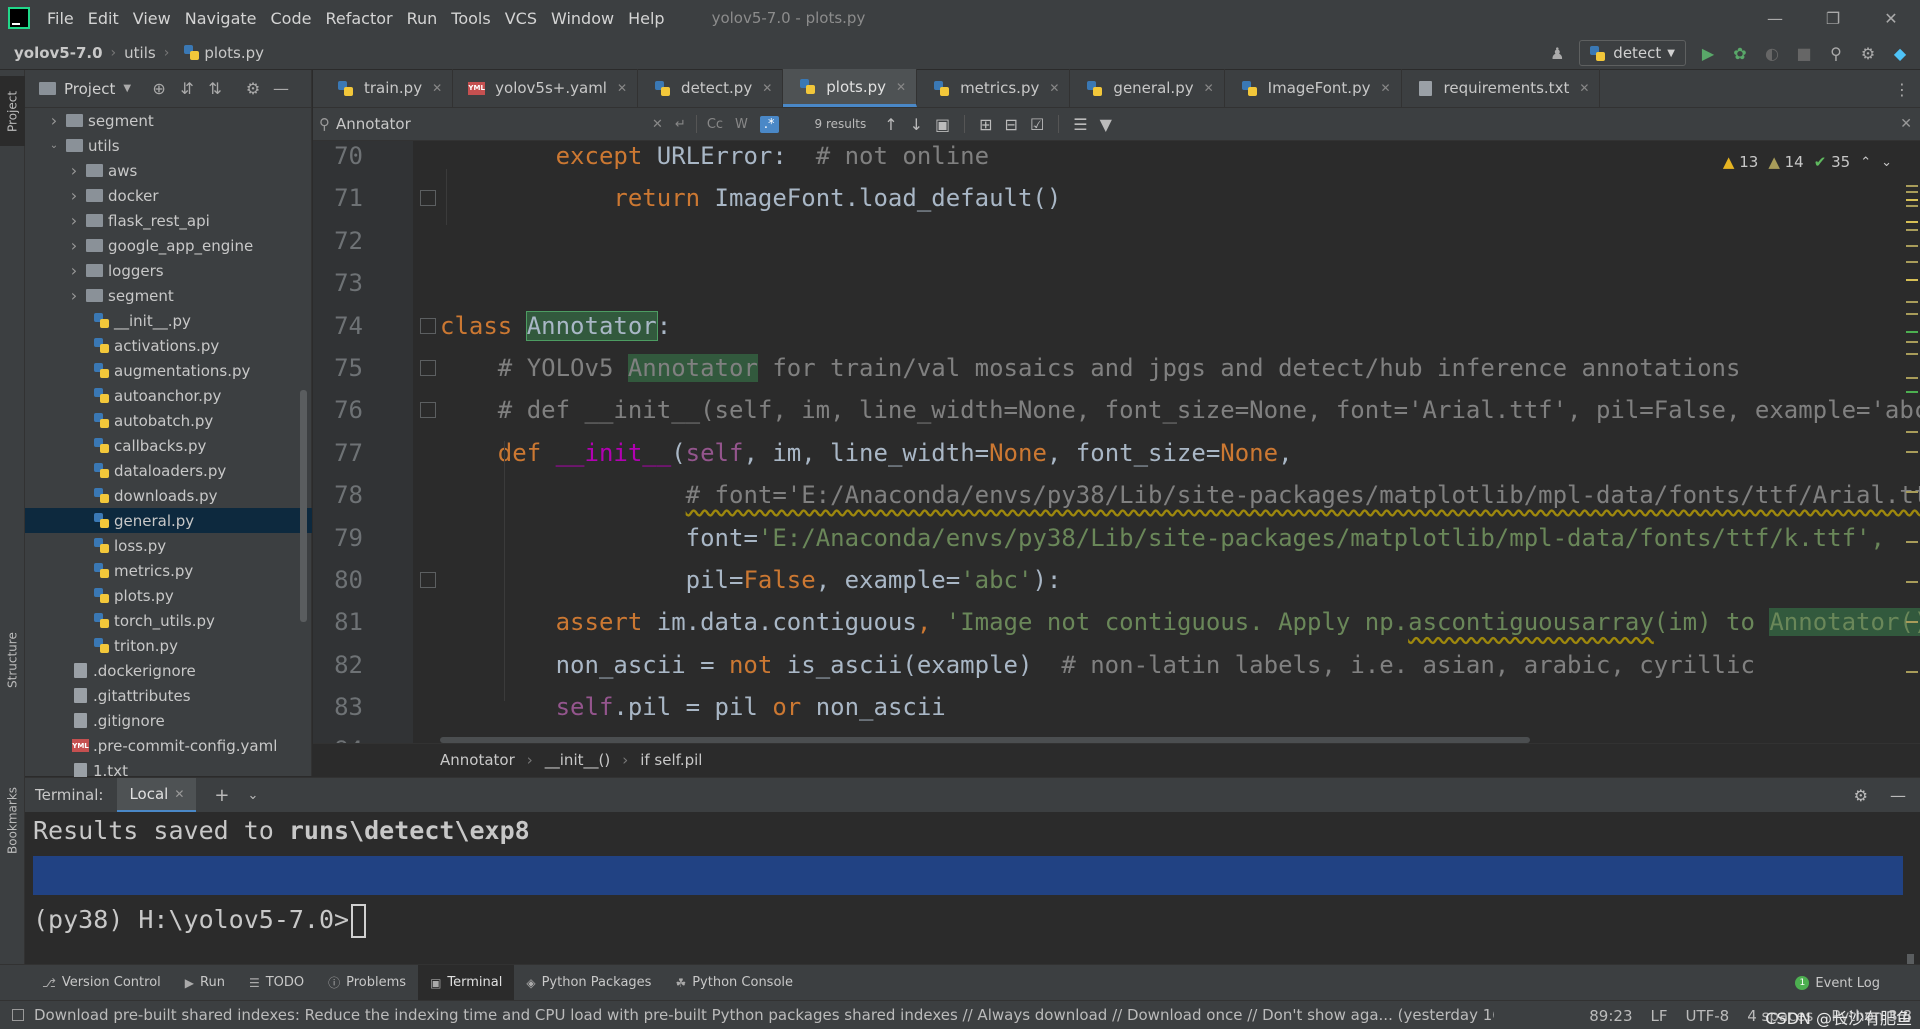 The height and width of the screenshot is (1029, 1920). What do you see at coordinates (711, 88) in the screenshot?
I see `editor-tab: detect.py ✕` at bounding box center [711, 88].